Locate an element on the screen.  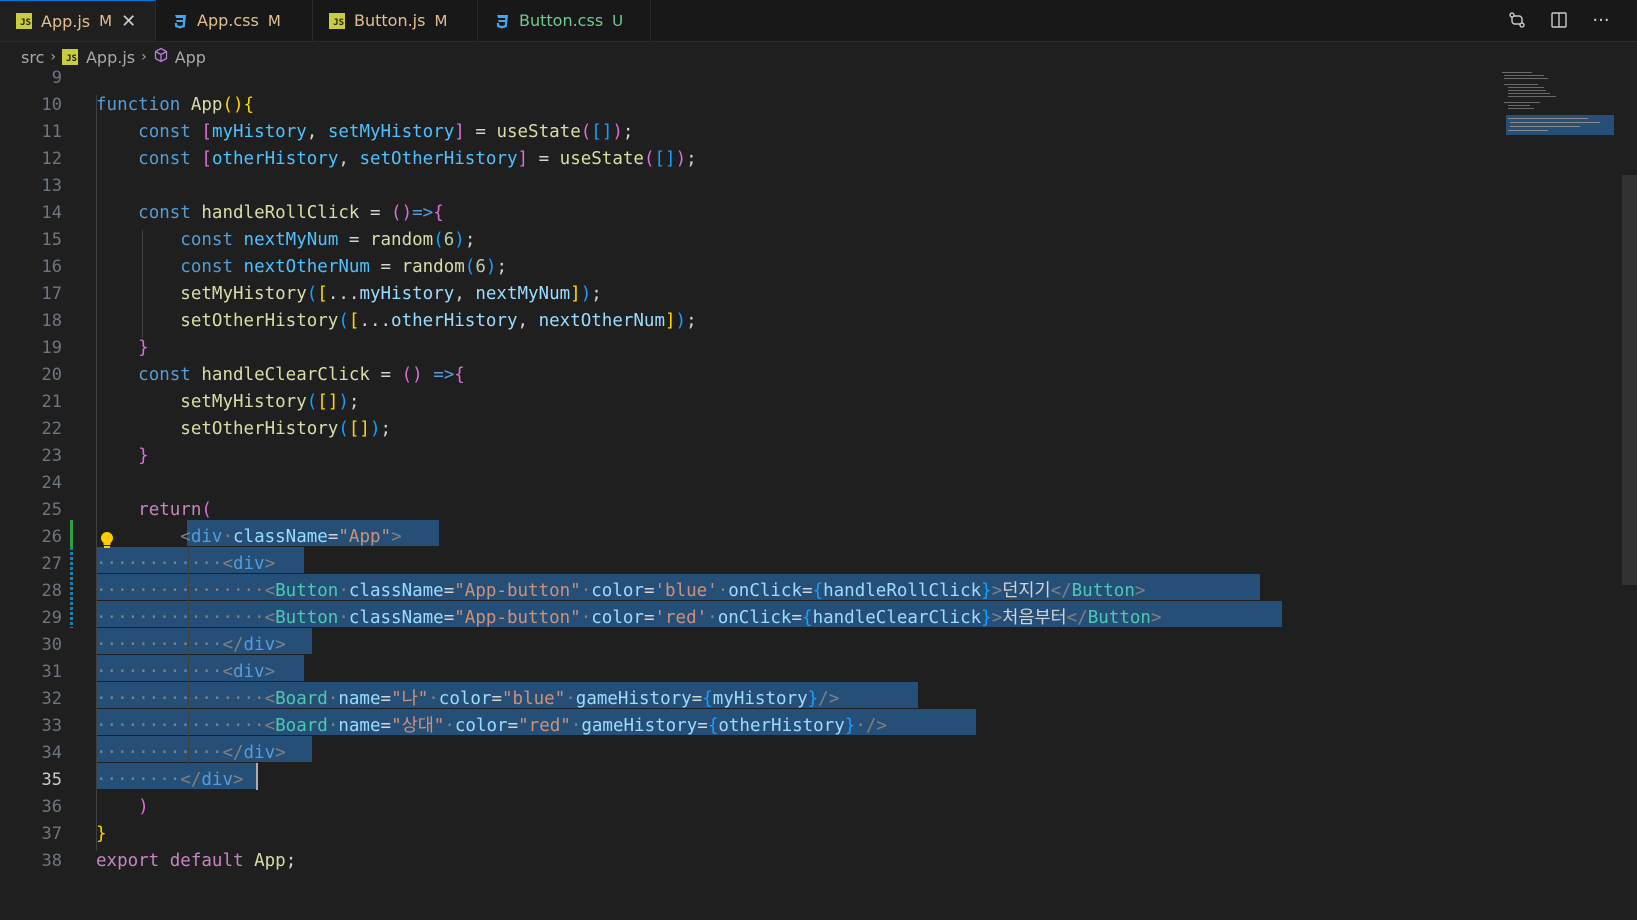
lightbulb-icon is located at coordinates (107, 543).